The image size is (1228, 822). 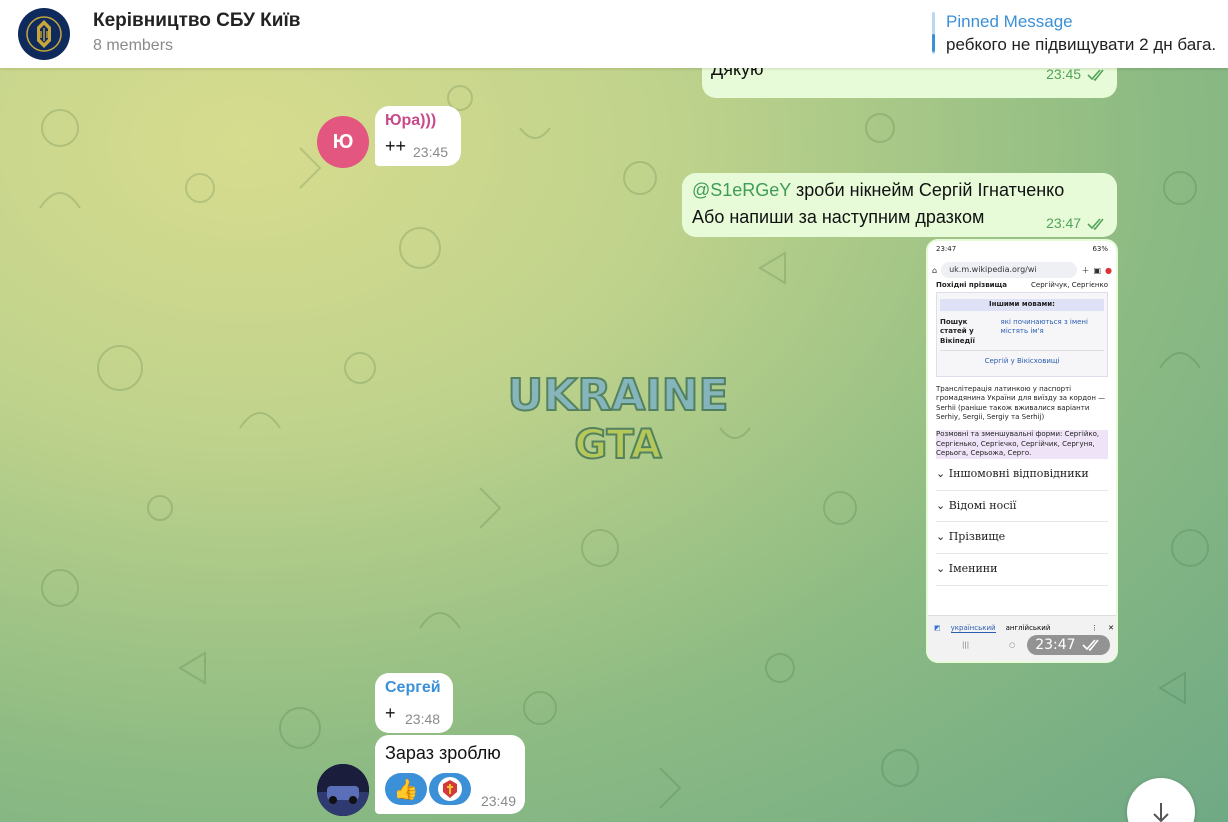 I want to click on wiki-section-title: Відомі носії, so click(x=982, y=505).